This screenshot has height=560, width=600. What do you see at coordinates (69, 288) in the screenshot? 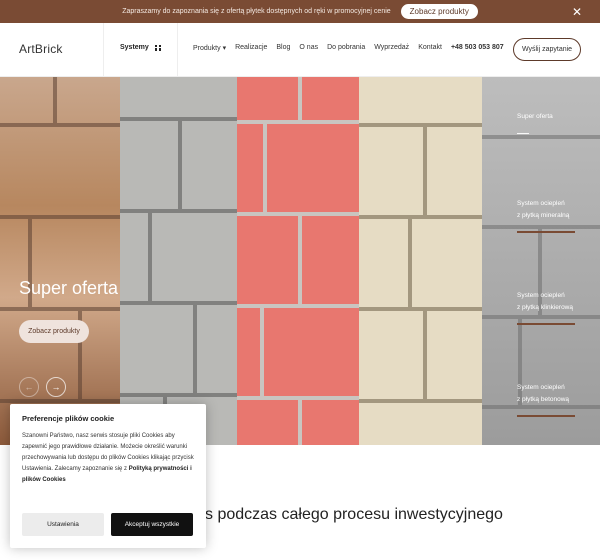
I see `hero-title: Super oferta` at bounding box center [69, 288].